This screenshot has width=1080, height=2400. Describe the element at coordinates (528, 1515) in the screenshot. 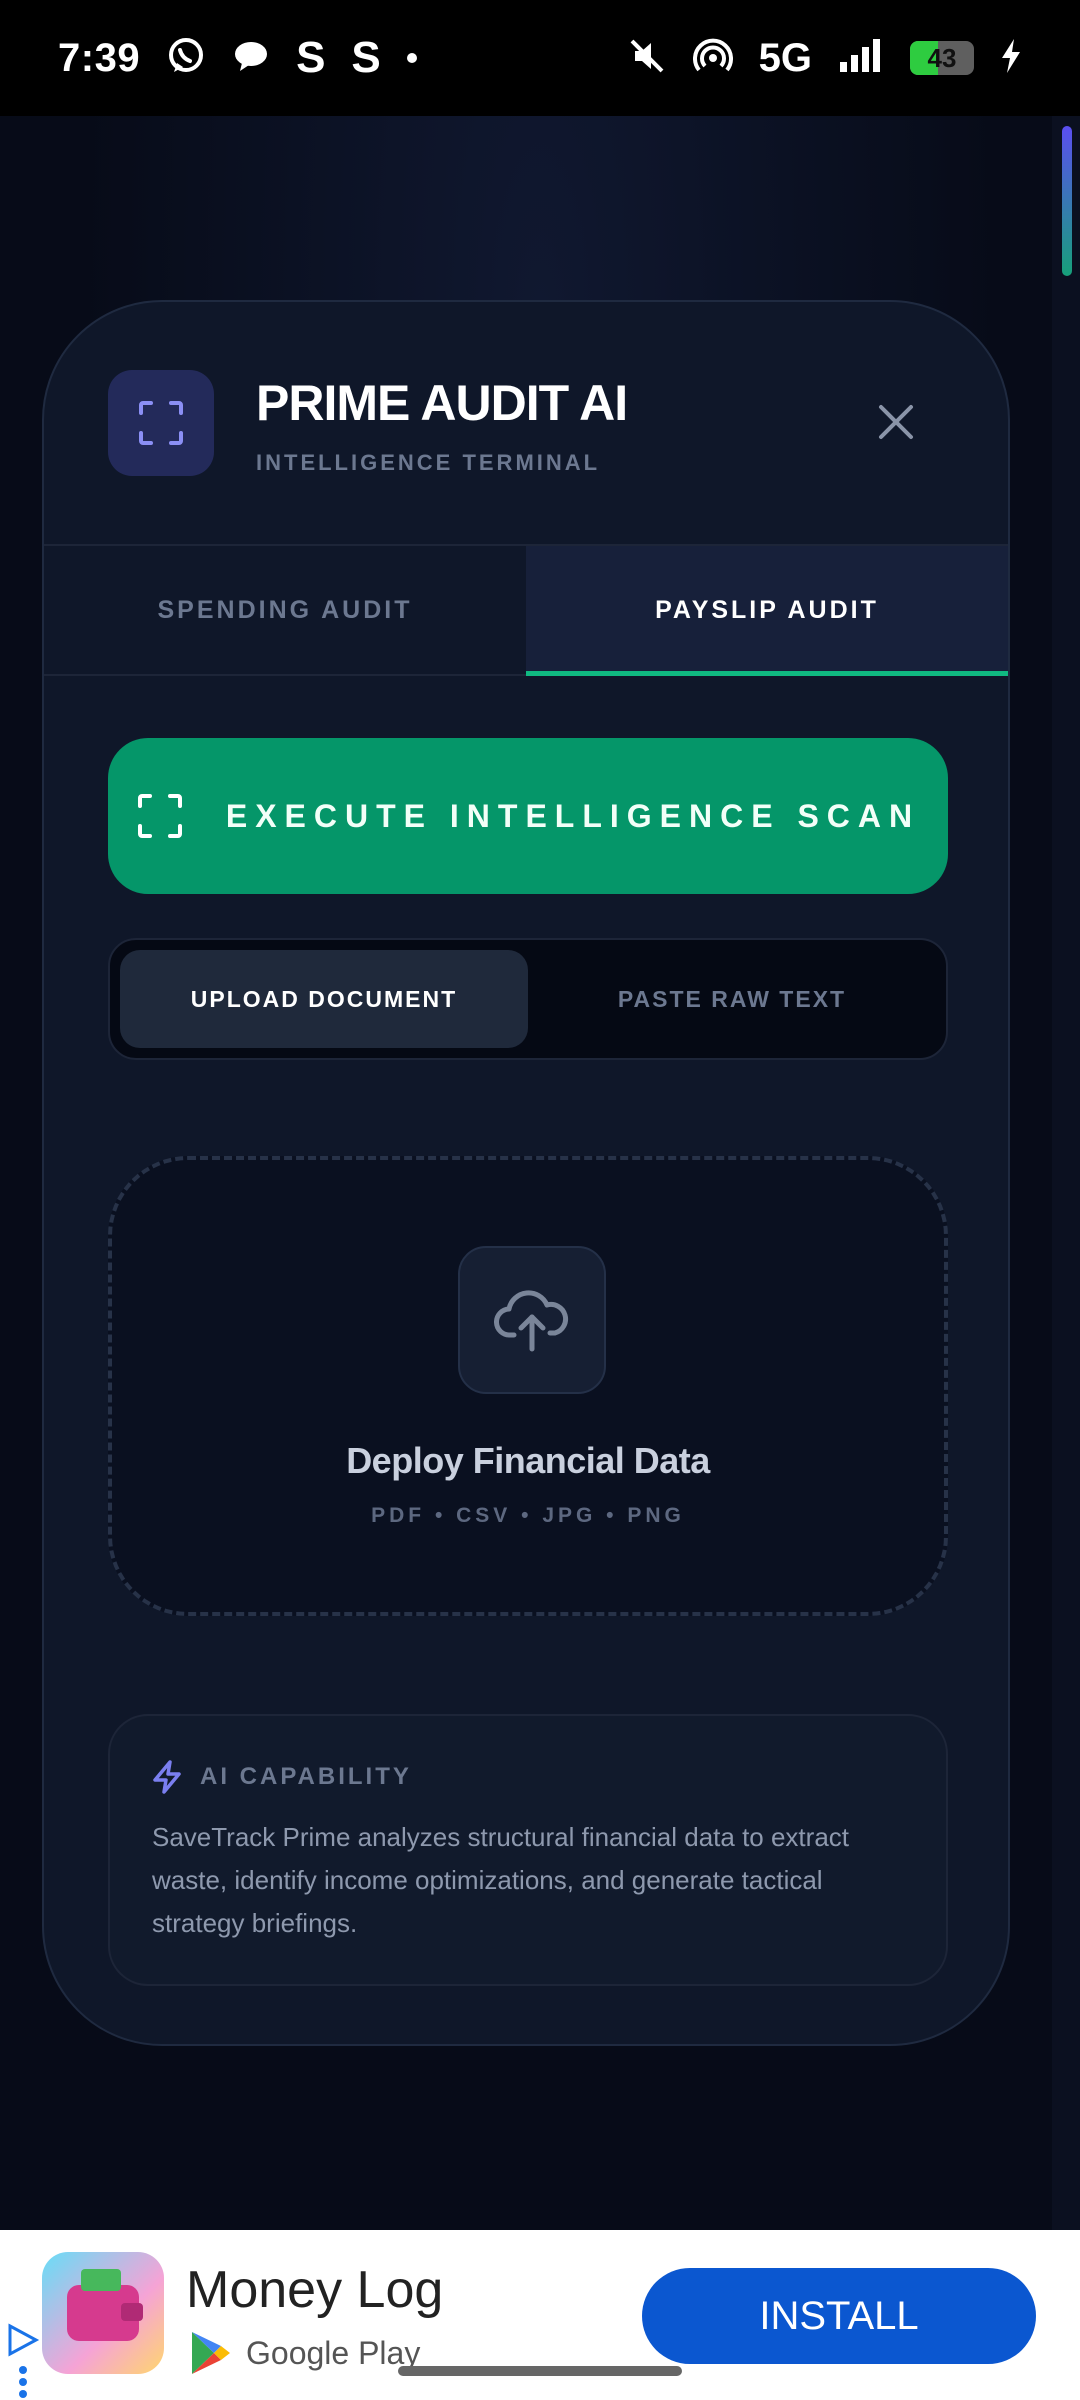

I see `dropzone-formats: PDF • CSV • JPG • PNG` at that location.